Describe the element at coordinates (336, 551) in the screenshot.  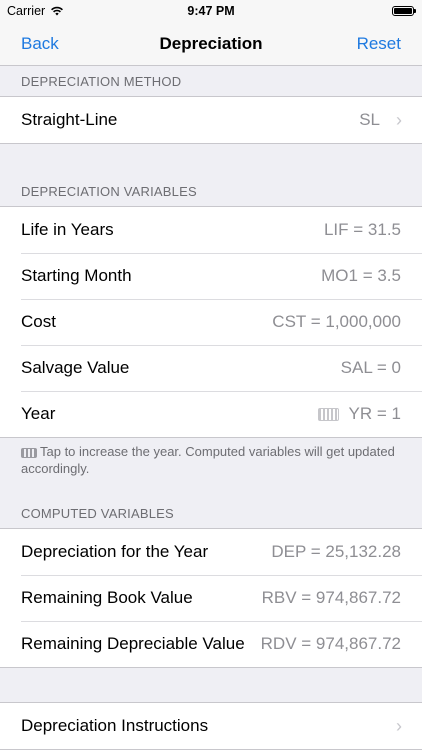
I see `computed-value: DEP = 25,132.28` at that location.